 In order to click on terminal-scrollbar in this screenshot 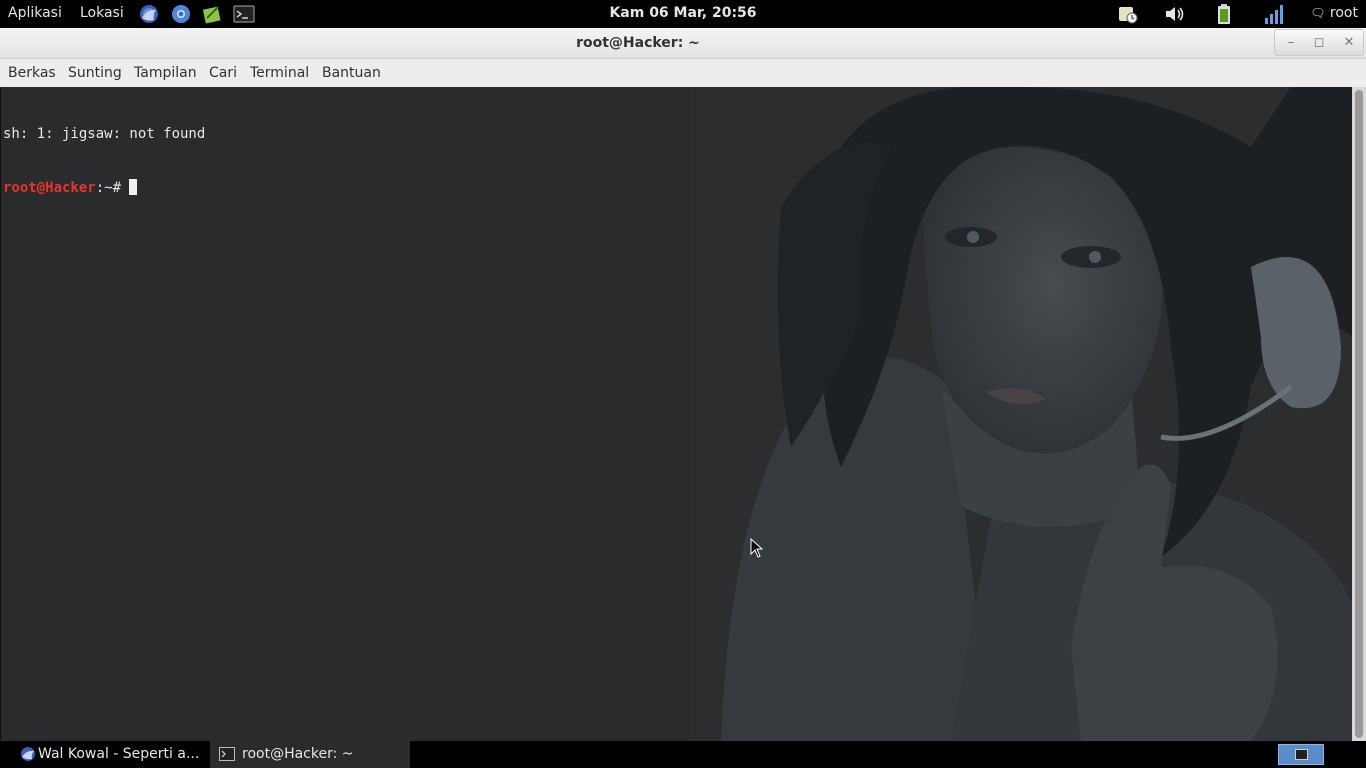, I will do `click(1359, 414)`.